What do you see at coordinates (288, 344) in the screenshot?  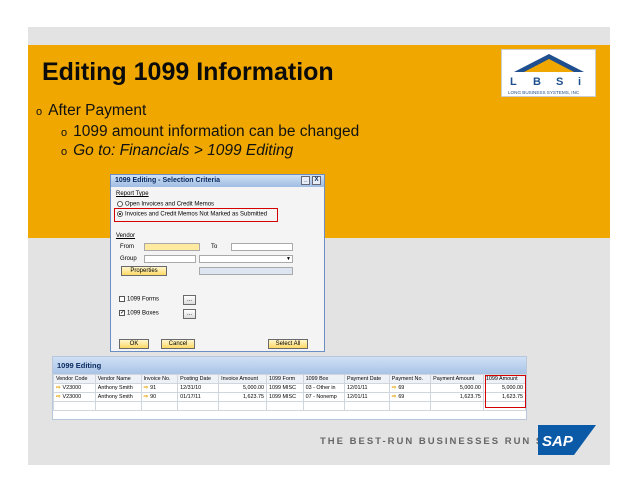 I see `select-all-button: Select All` at bounding box center [288, 344].